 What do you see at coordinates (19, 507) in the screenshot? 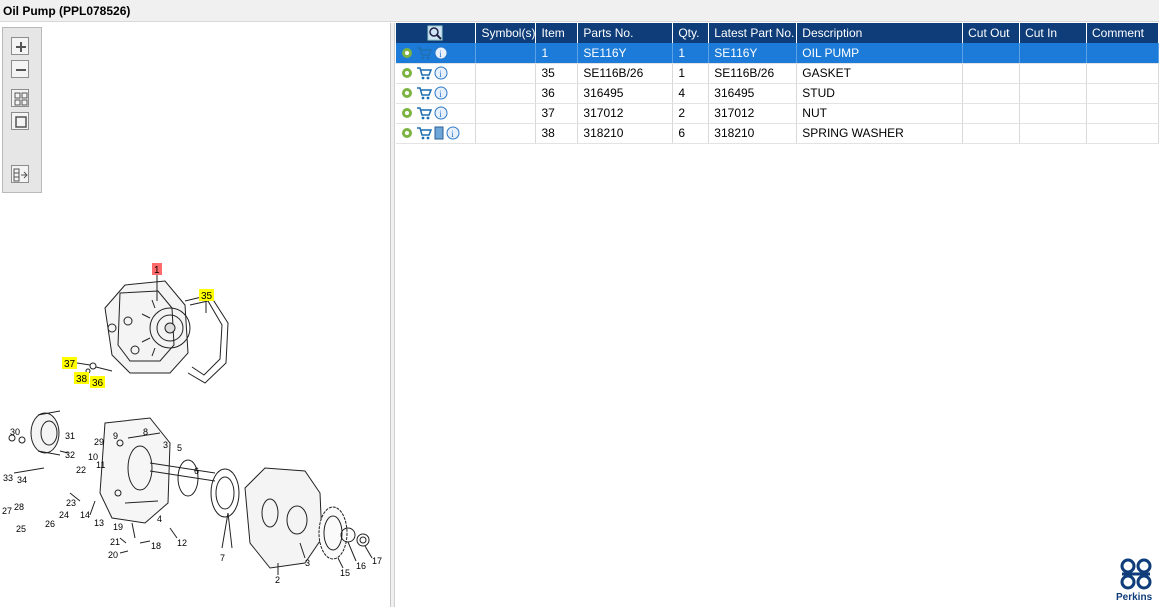
I see `callout-28: 28` at bounding box center [19, 507].